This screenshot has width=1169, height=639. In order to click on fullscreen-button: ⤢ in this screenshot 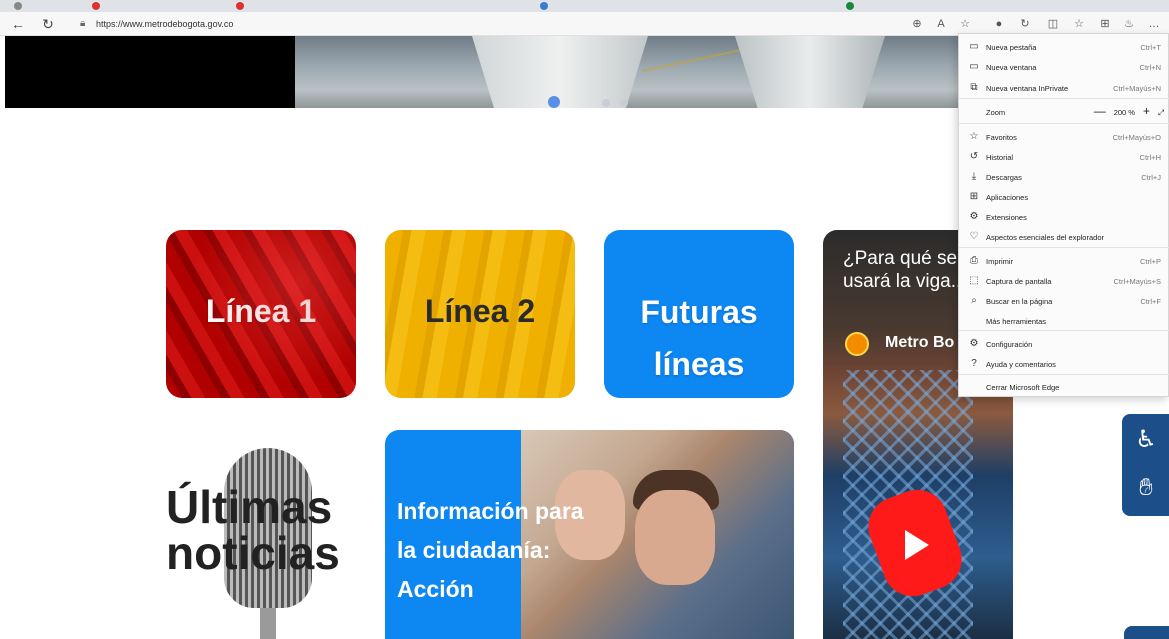, I will do `click(1161, 113)`.